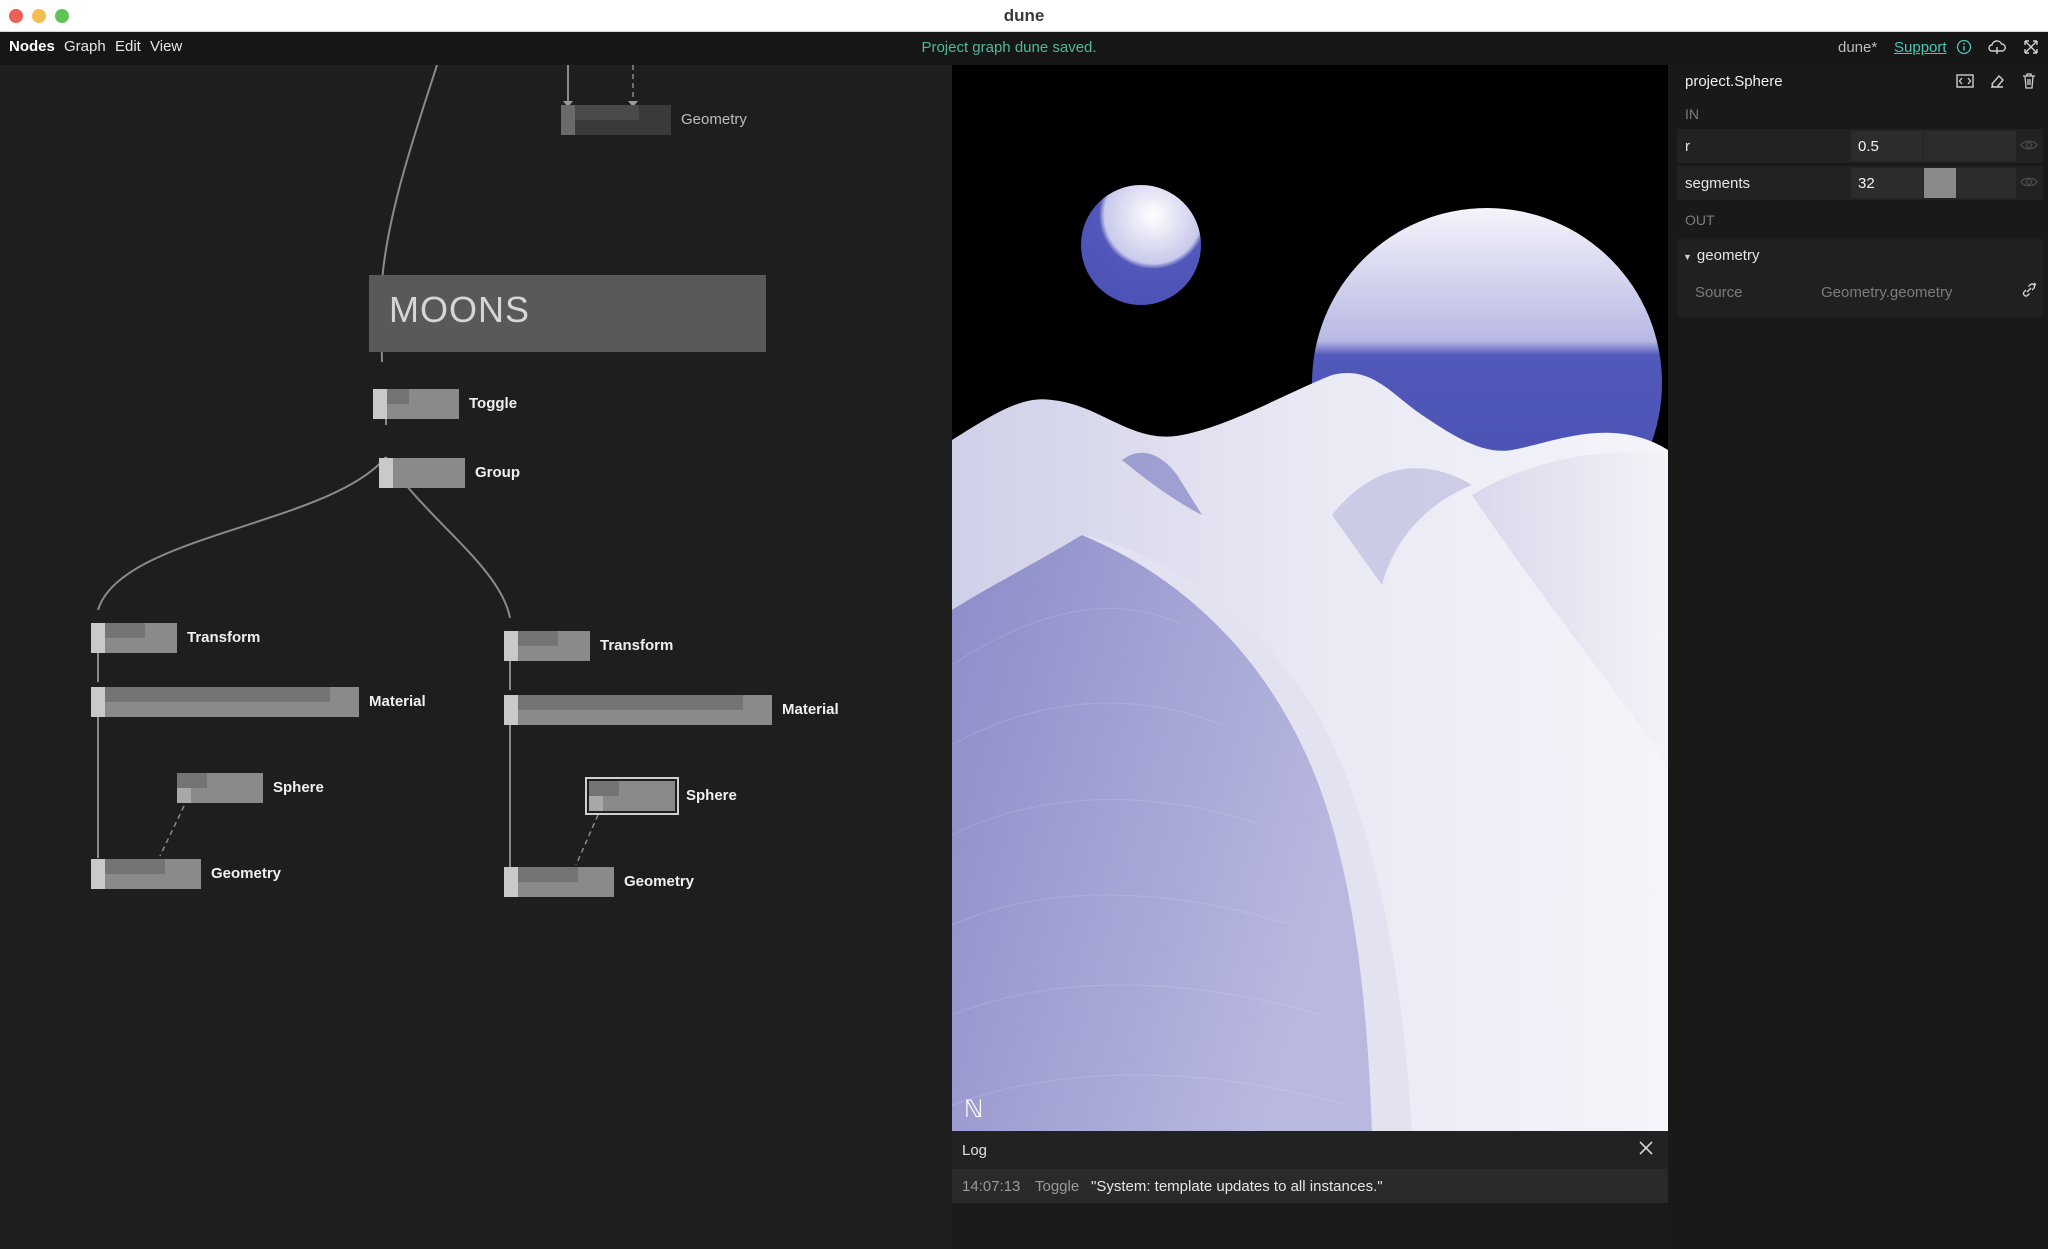 This screenshot has width=2048, height=1249. What do you see at coordinates (493, 403) in the screenshot?
I see `node-toggle-label: Toggle` at bounding box center [493, 403].